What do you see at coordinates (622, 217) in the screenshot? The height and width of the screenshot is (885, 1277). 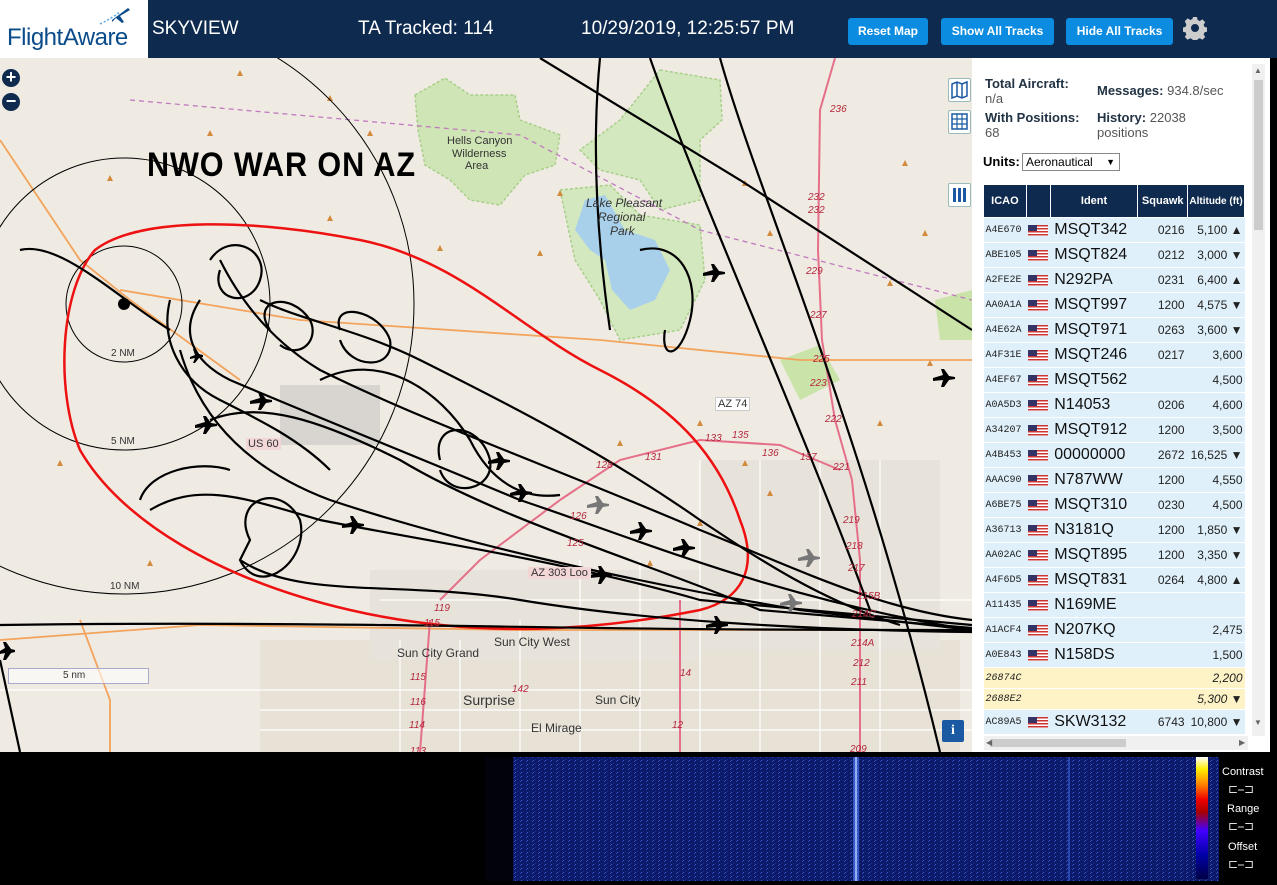 I see `map-label-regional: Regional` at bounding box center [622, 217].